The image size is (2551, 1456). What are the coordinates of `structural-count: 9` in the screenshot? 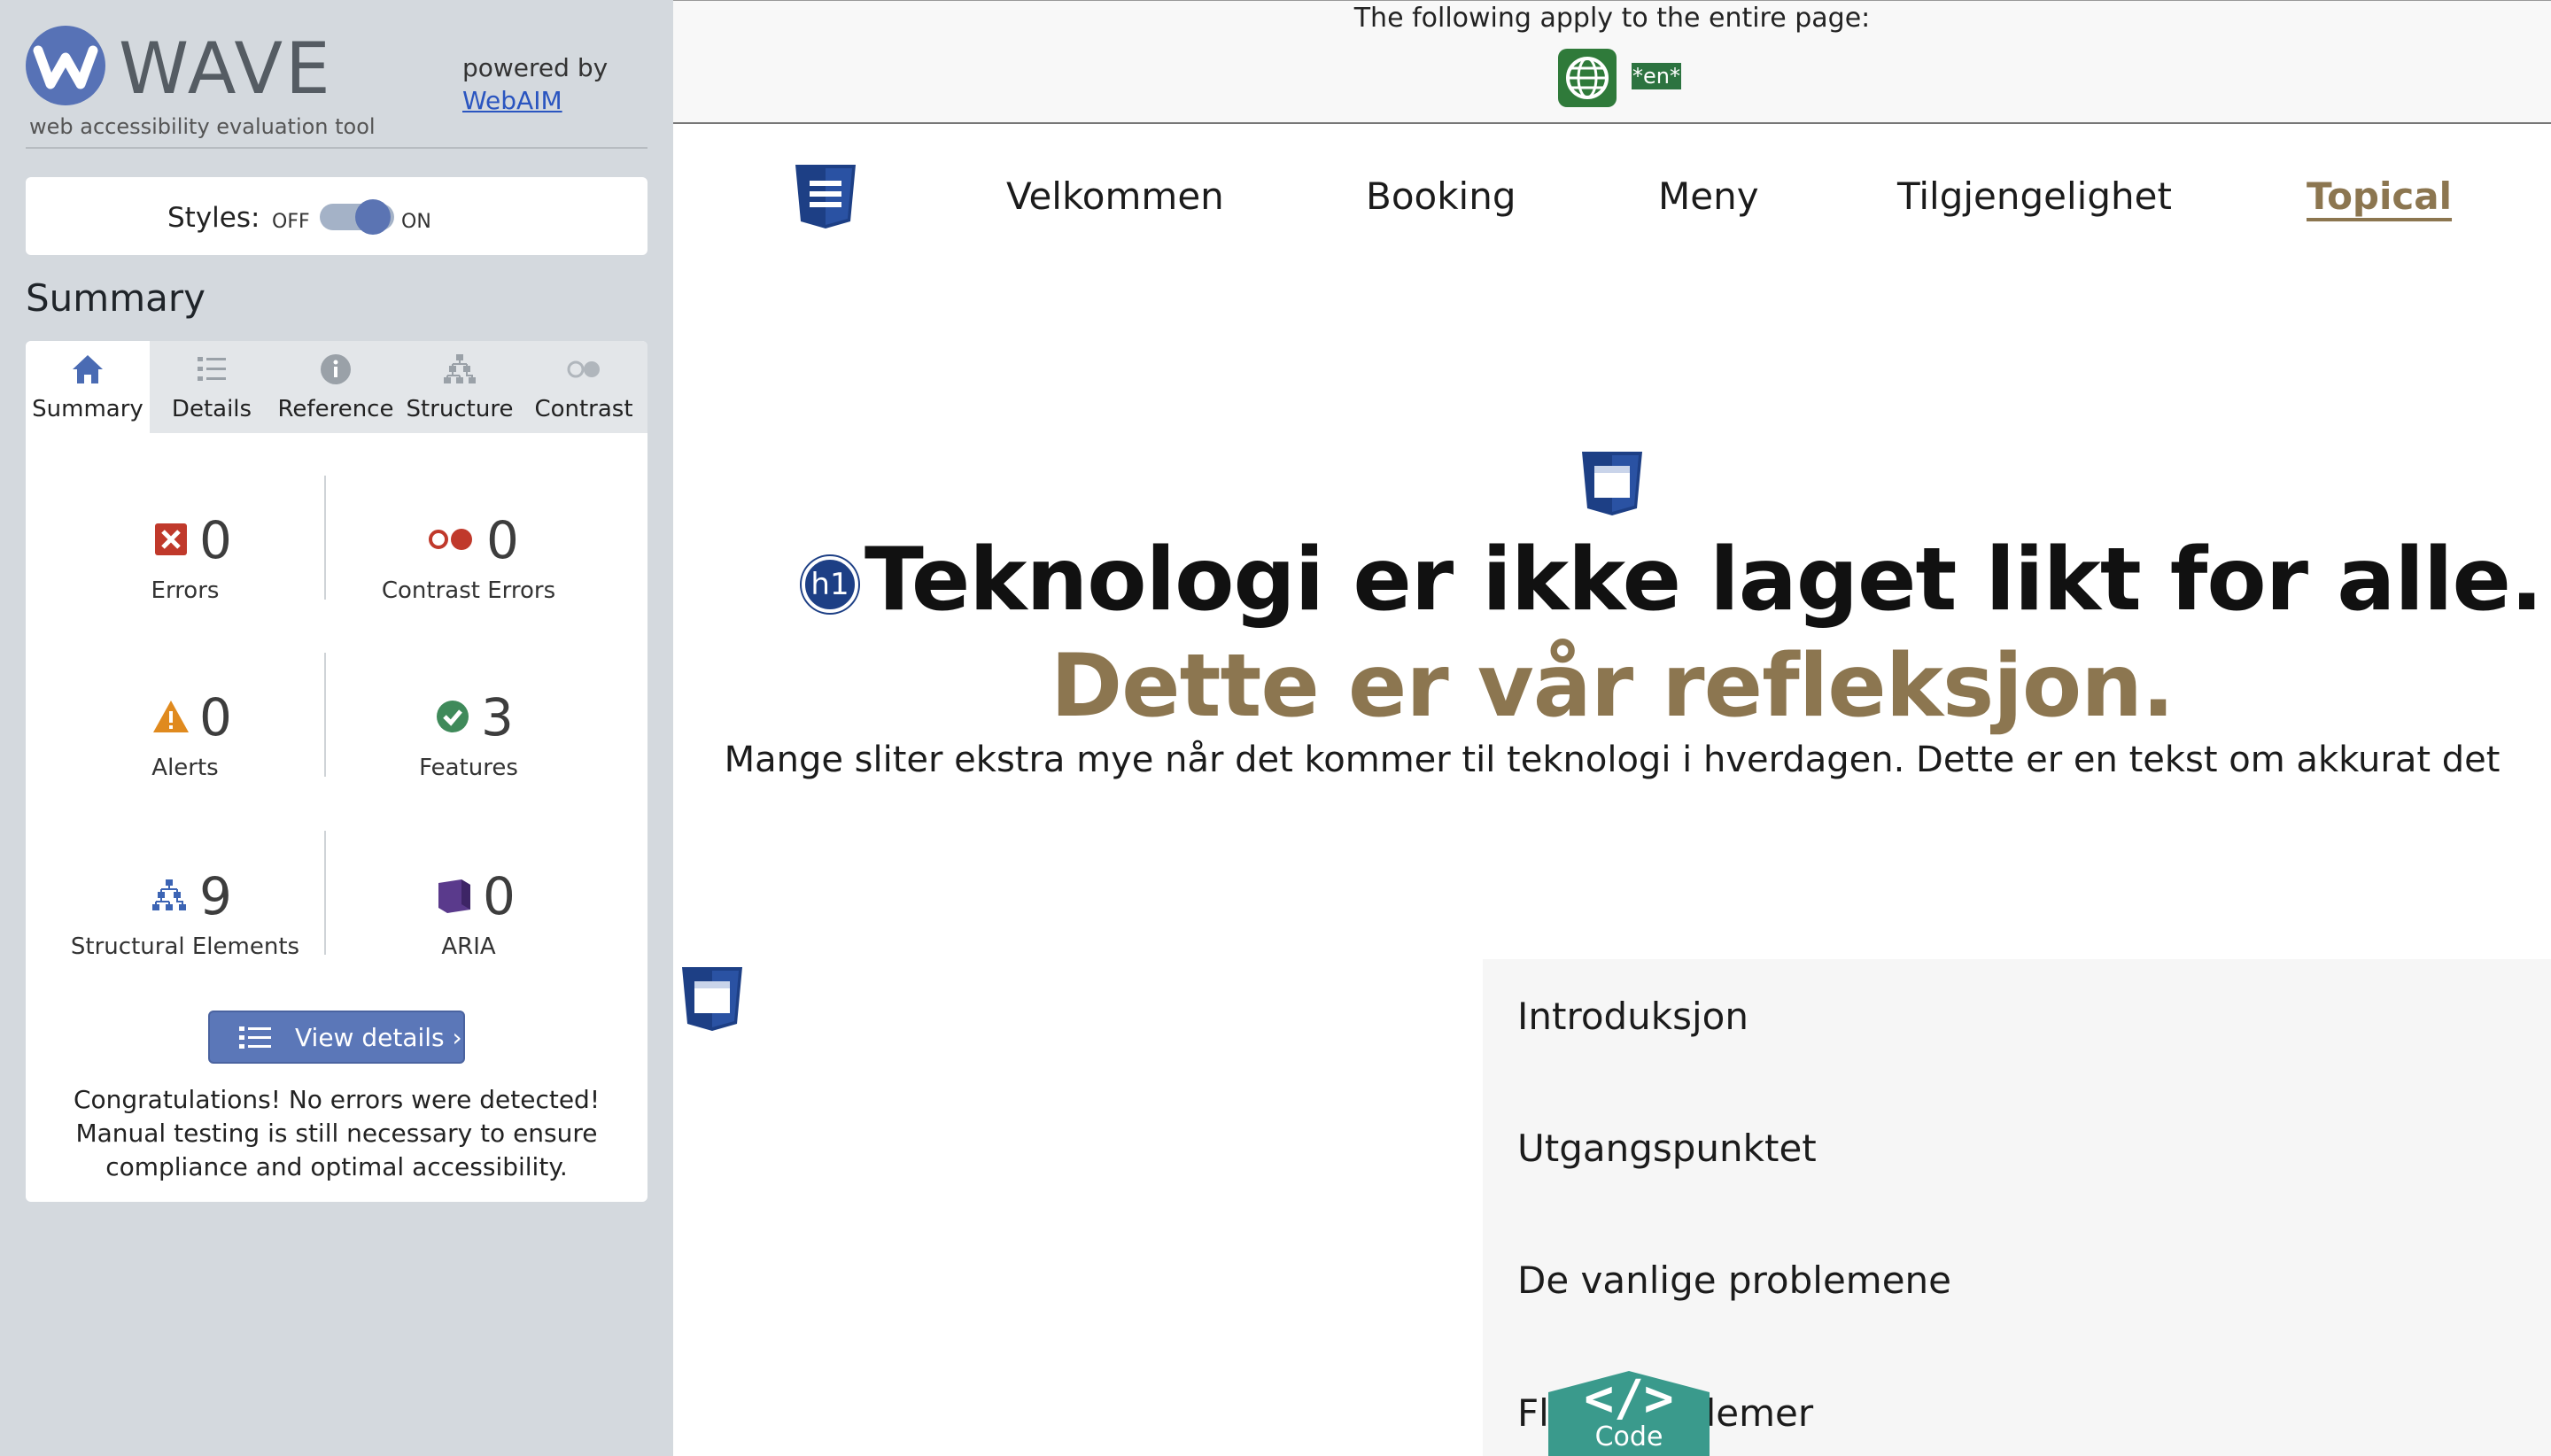 It's located at (215, 896).